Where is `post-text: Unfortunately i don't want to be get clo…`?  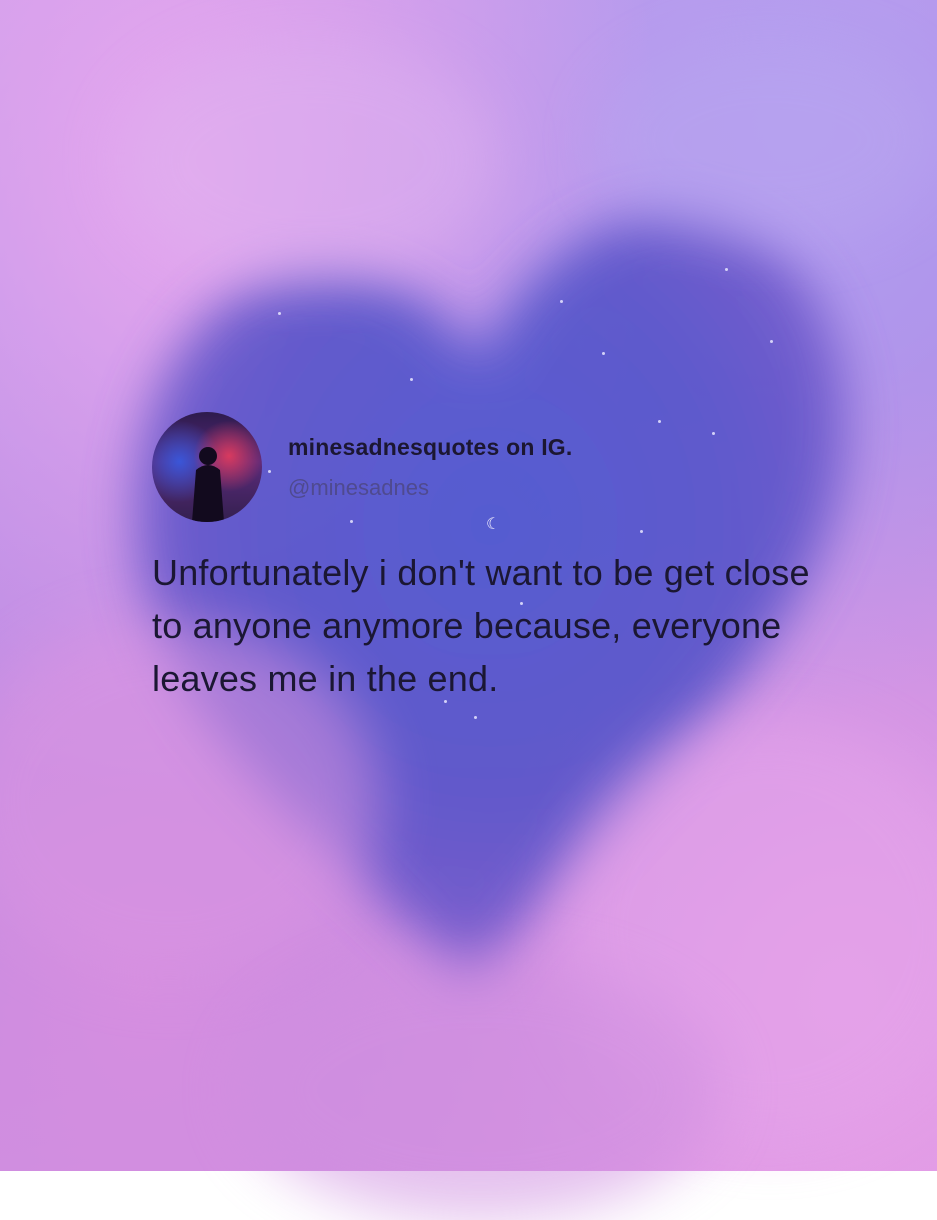 post-text: Unfortunately i don't want to be get clo… is located at coordinates (481, 625).